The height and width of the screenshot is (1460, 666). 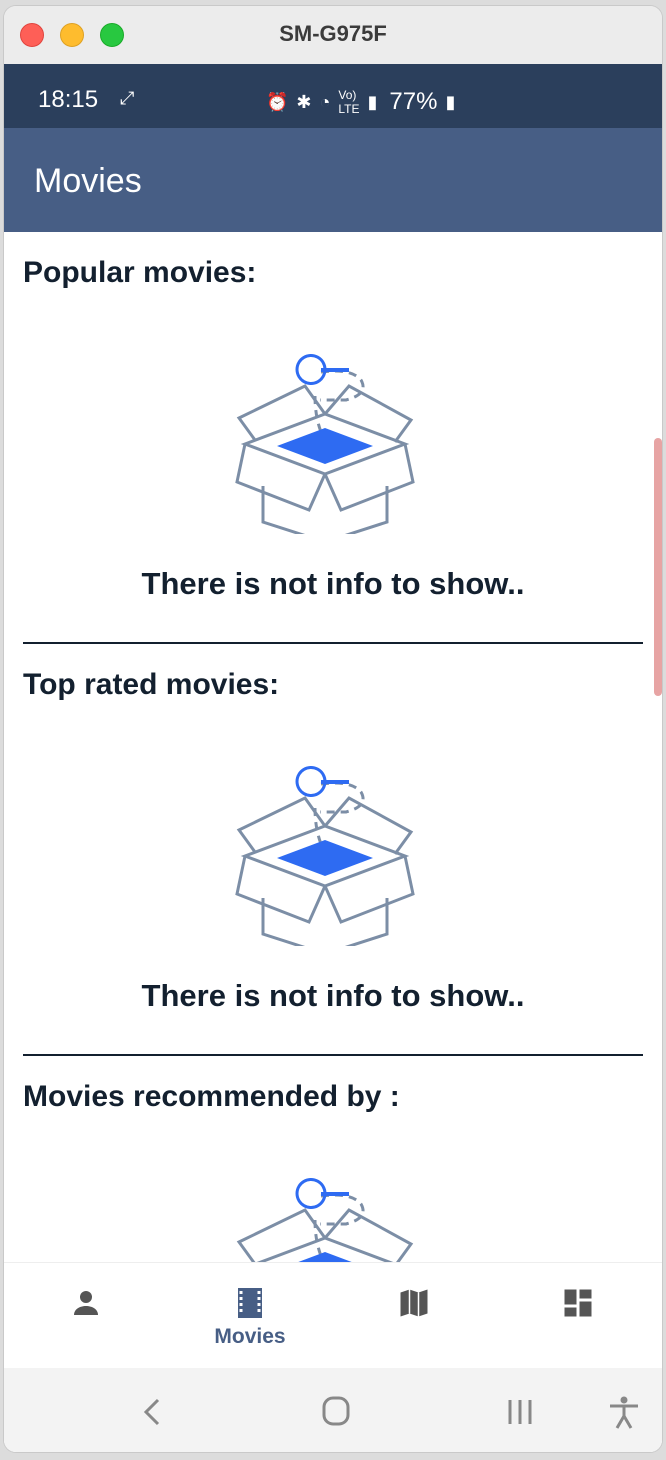 I want to click on window-titlebar: SM-G975F, so click(x=333, y=35).